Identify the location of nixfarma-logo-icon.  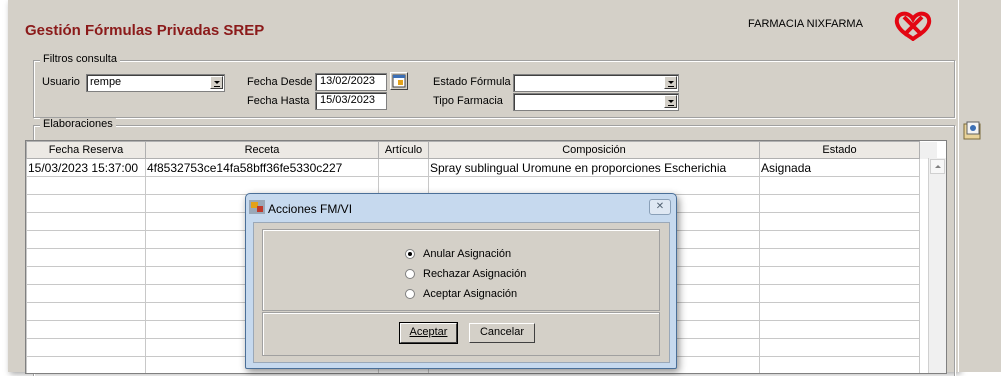
(913, 26).